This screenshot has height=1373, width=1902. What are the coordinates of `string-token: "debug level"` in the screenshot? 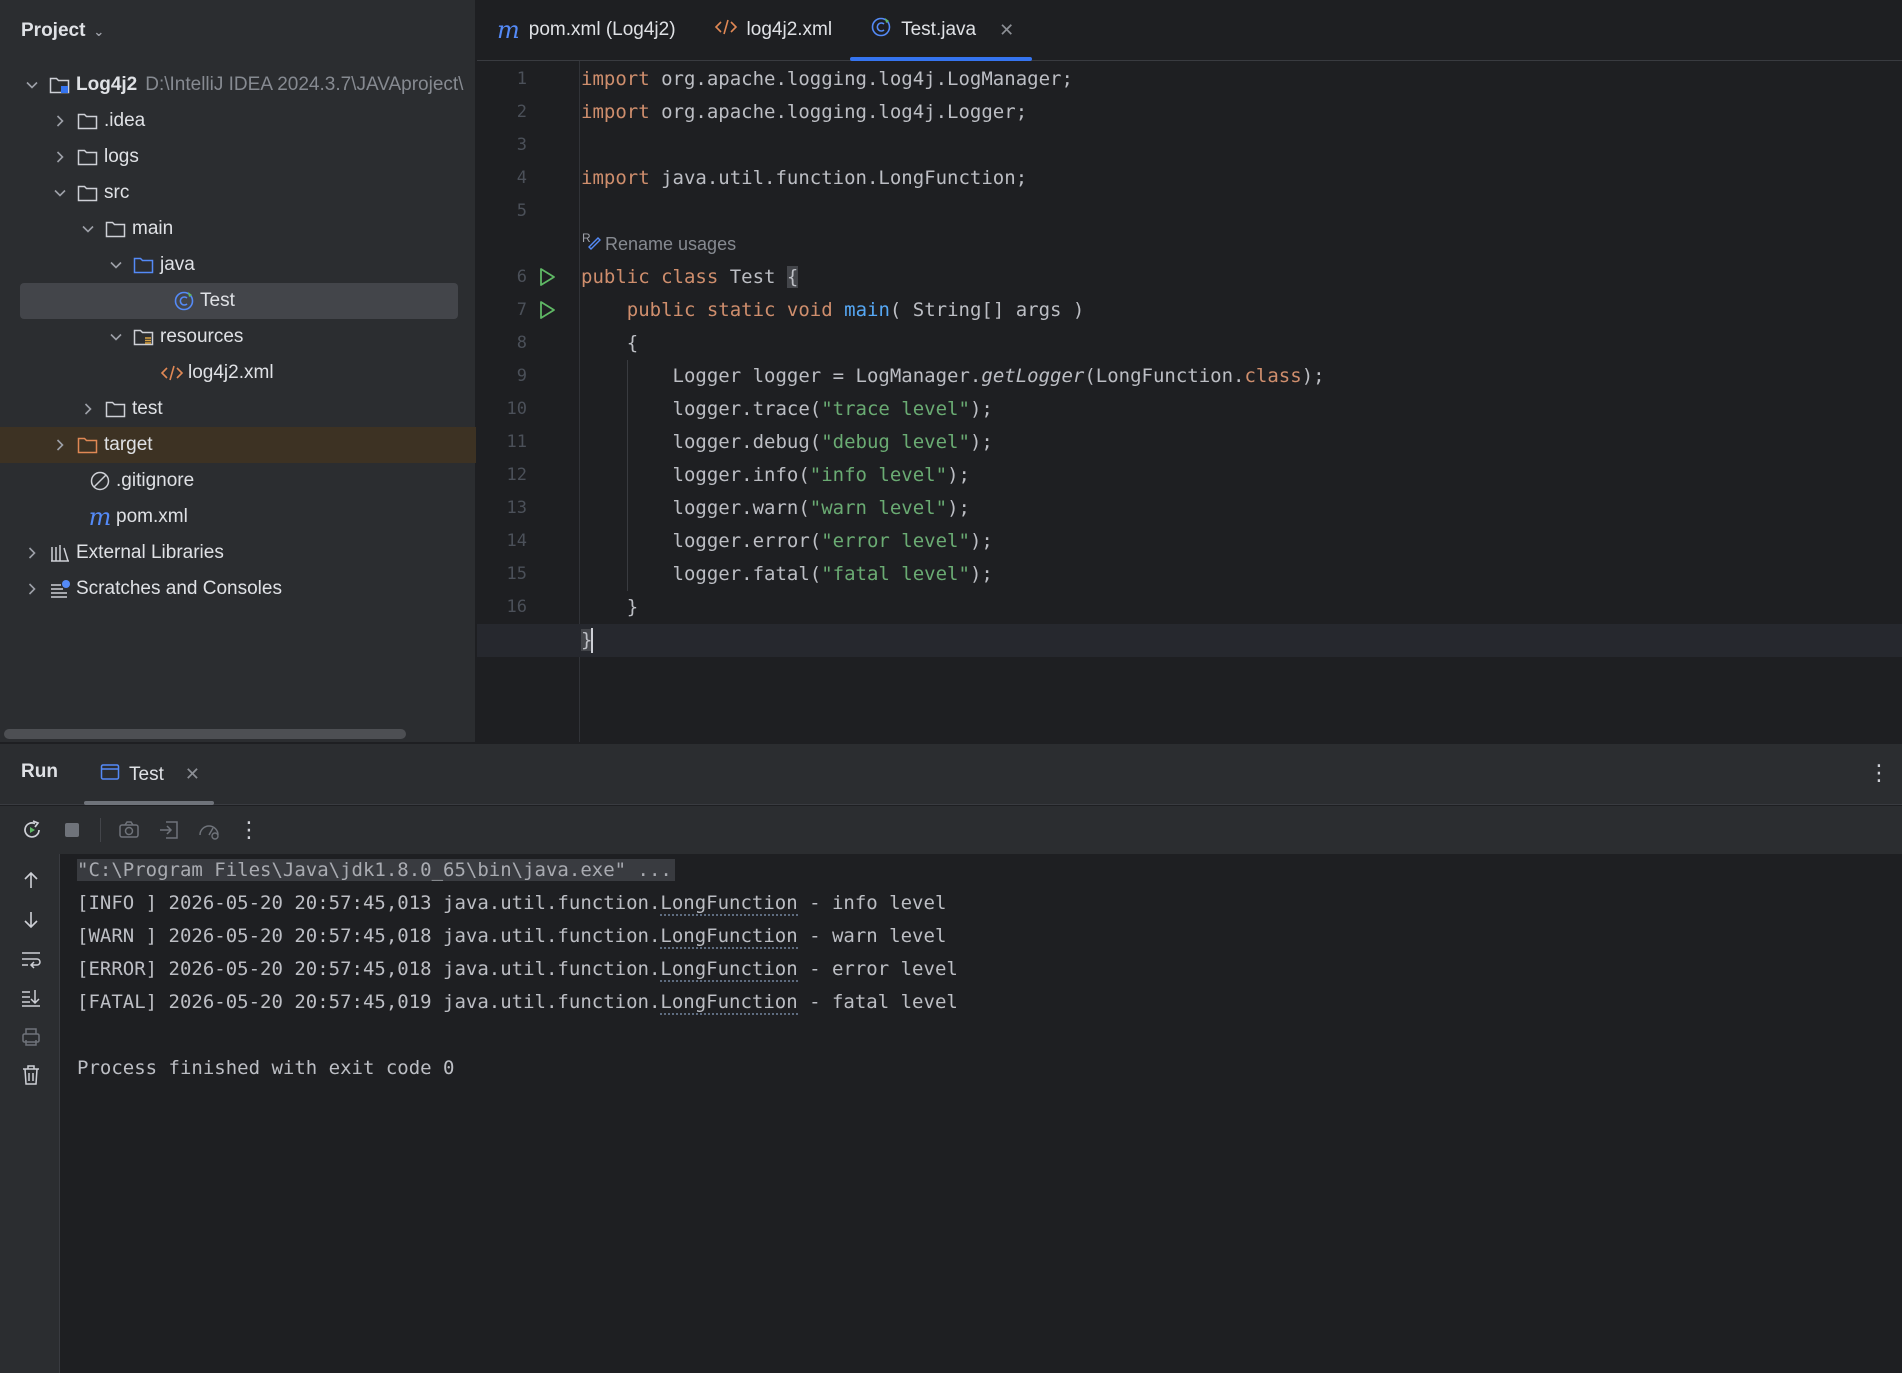 It's located at (895, 442).